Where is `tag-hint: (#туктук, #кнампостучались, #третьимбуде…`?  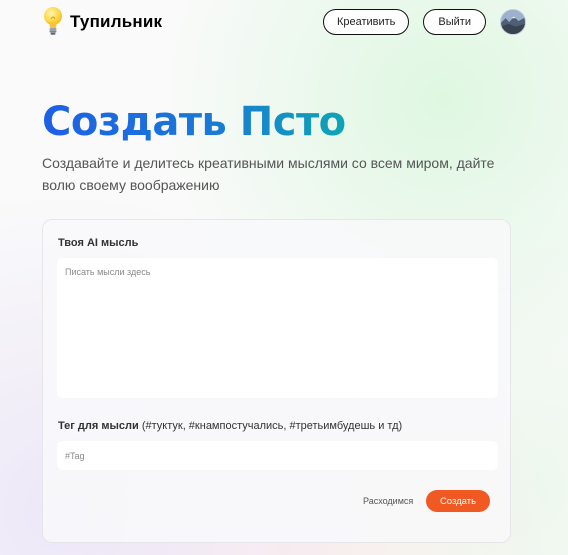
tag-hint: (#туктук, #кнампостучались, #третьимбуде… is located at coordinates (272, 426).